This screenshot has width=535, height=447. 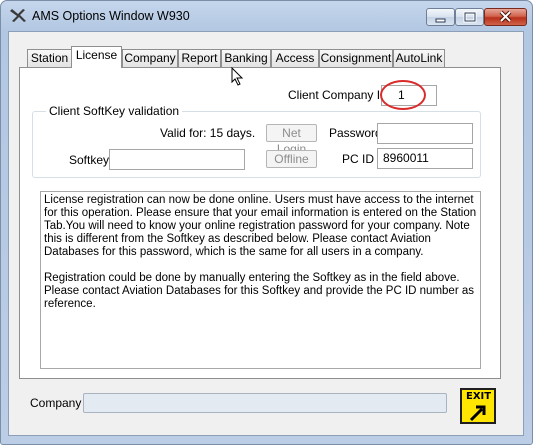 I want to click on window-title: AMS Options Window W930, so click(x=111, y=16).